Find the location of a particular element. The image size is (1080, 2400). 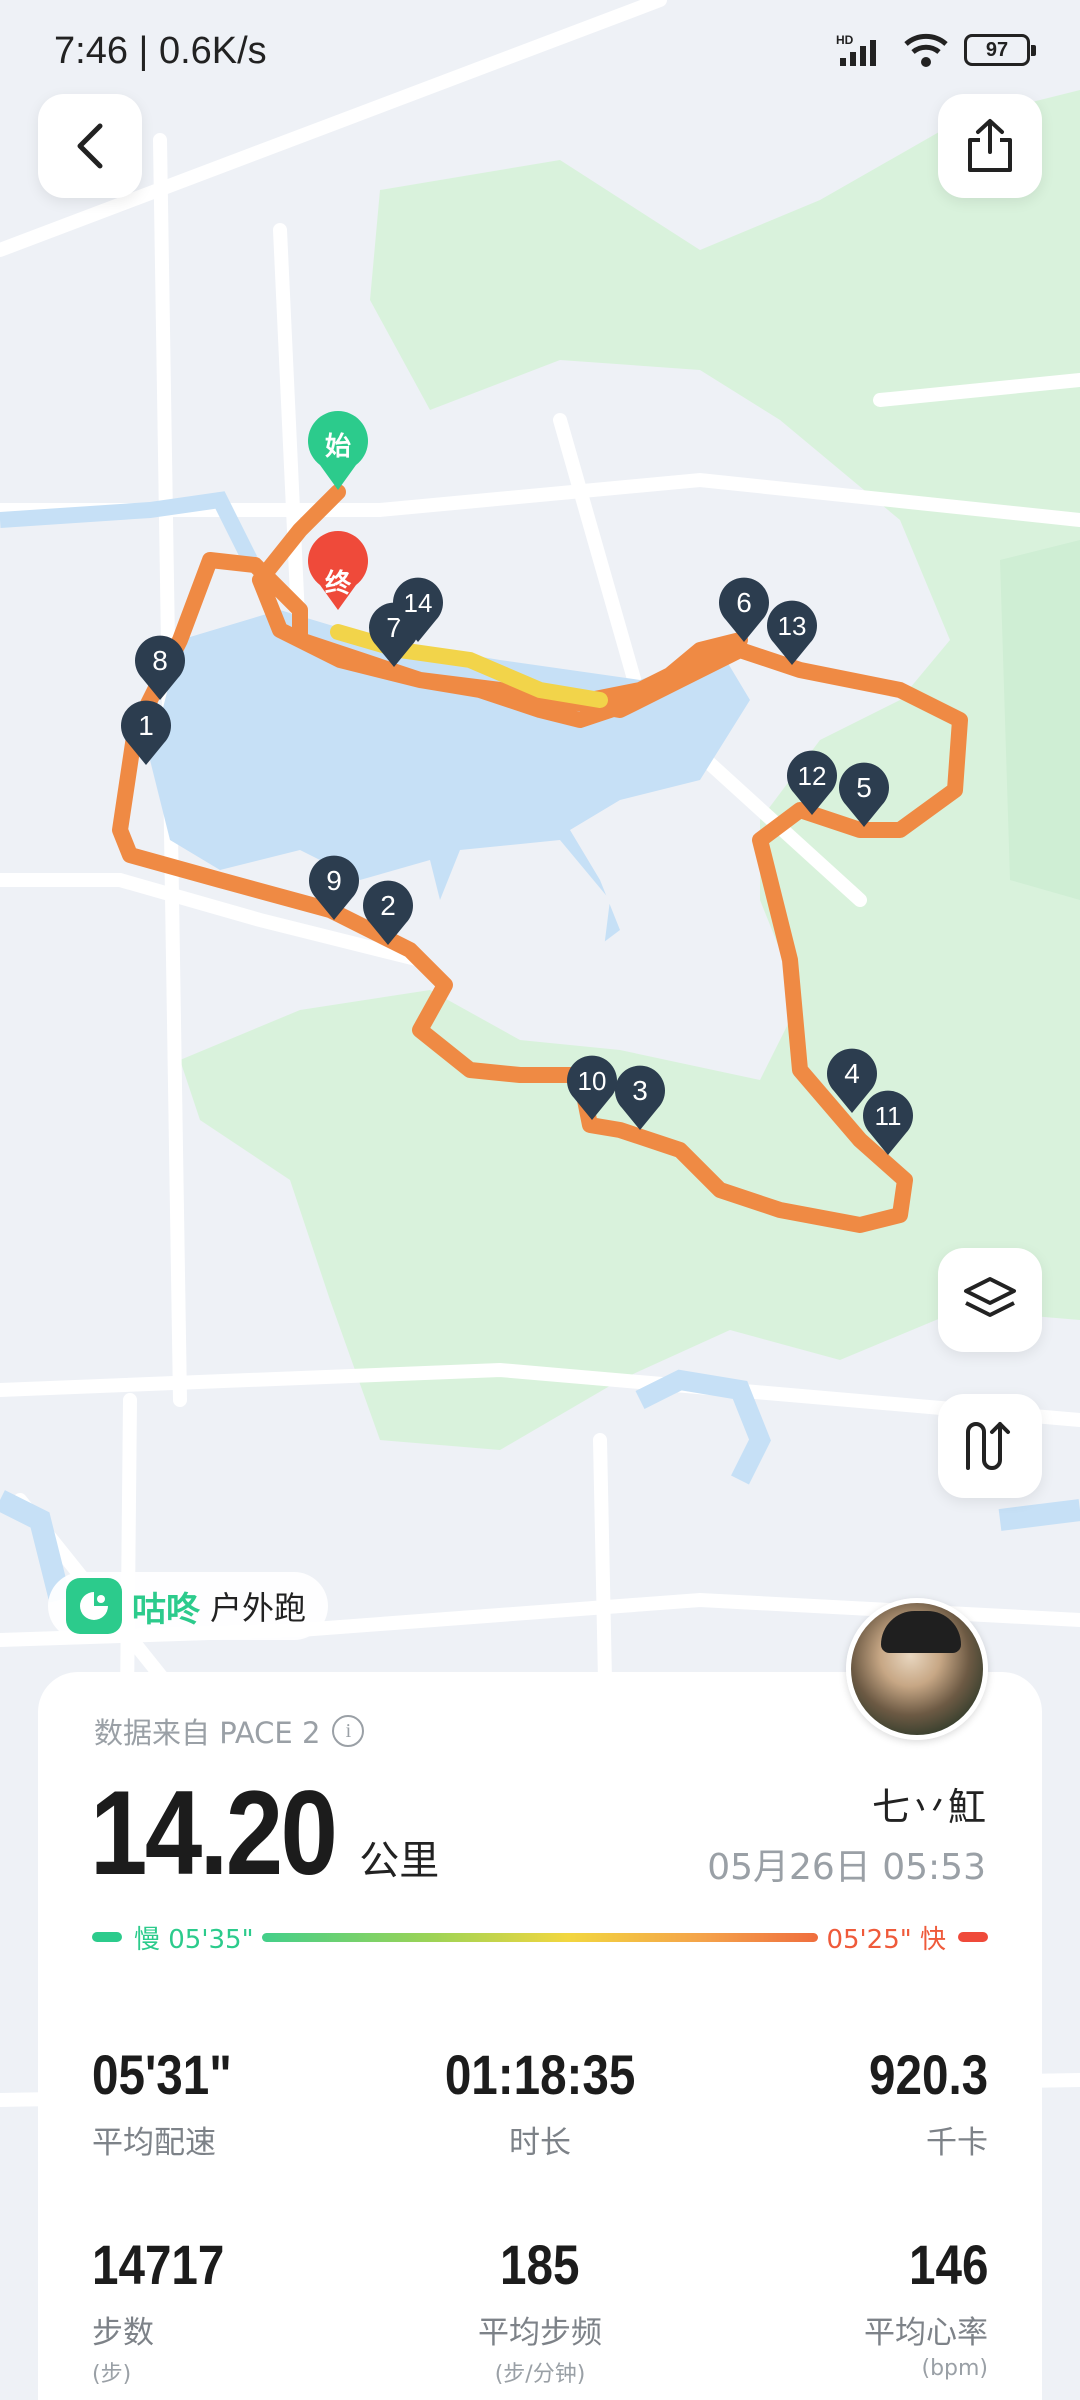

km-marker-label: 4 is located at coordinates (852, 1073).